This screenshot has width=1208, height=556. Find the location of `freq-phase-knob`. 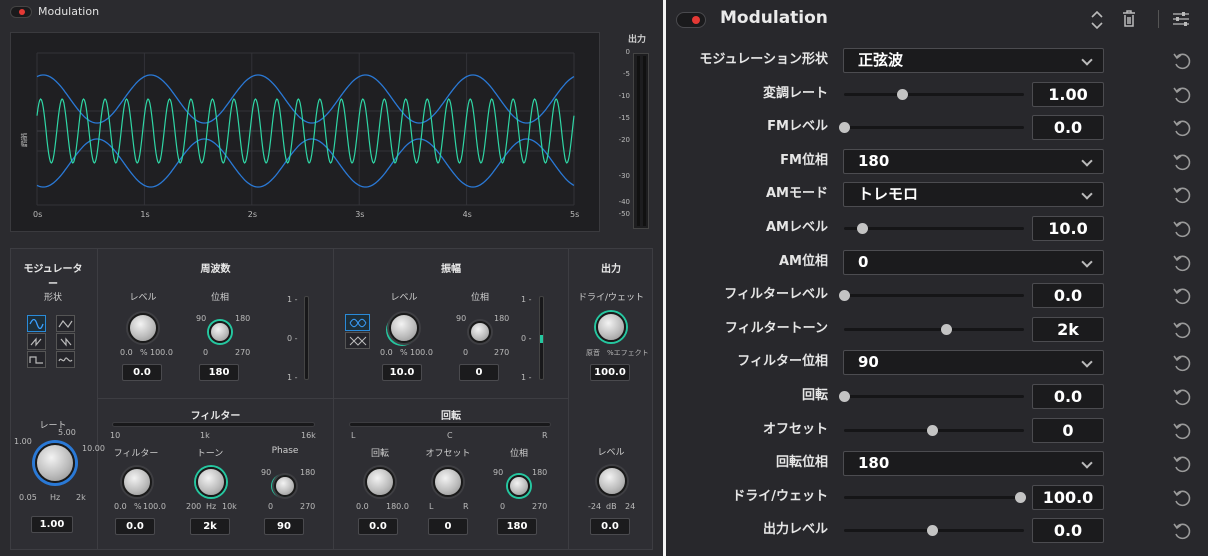

freq-phase-knob is located at coordinates (220, 332).